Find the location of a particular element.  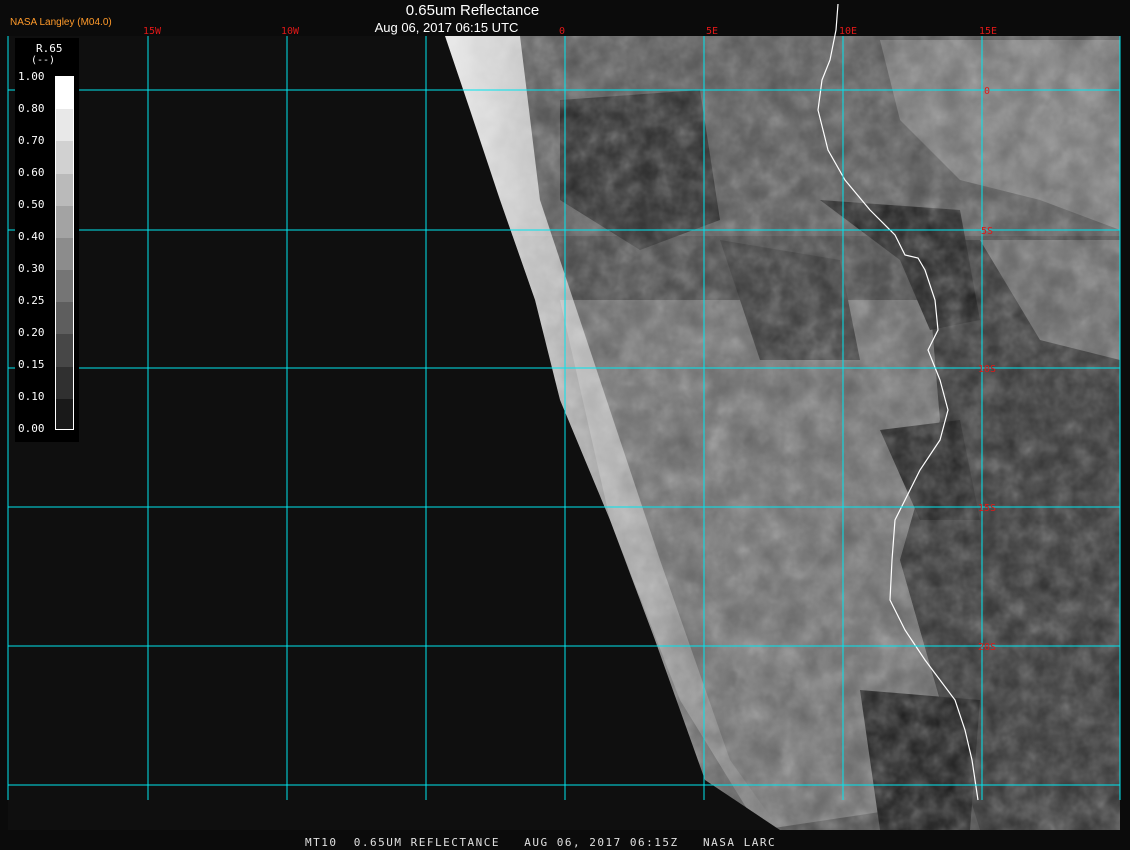

legend-unit: (--) is located at coordinates (43, 60).